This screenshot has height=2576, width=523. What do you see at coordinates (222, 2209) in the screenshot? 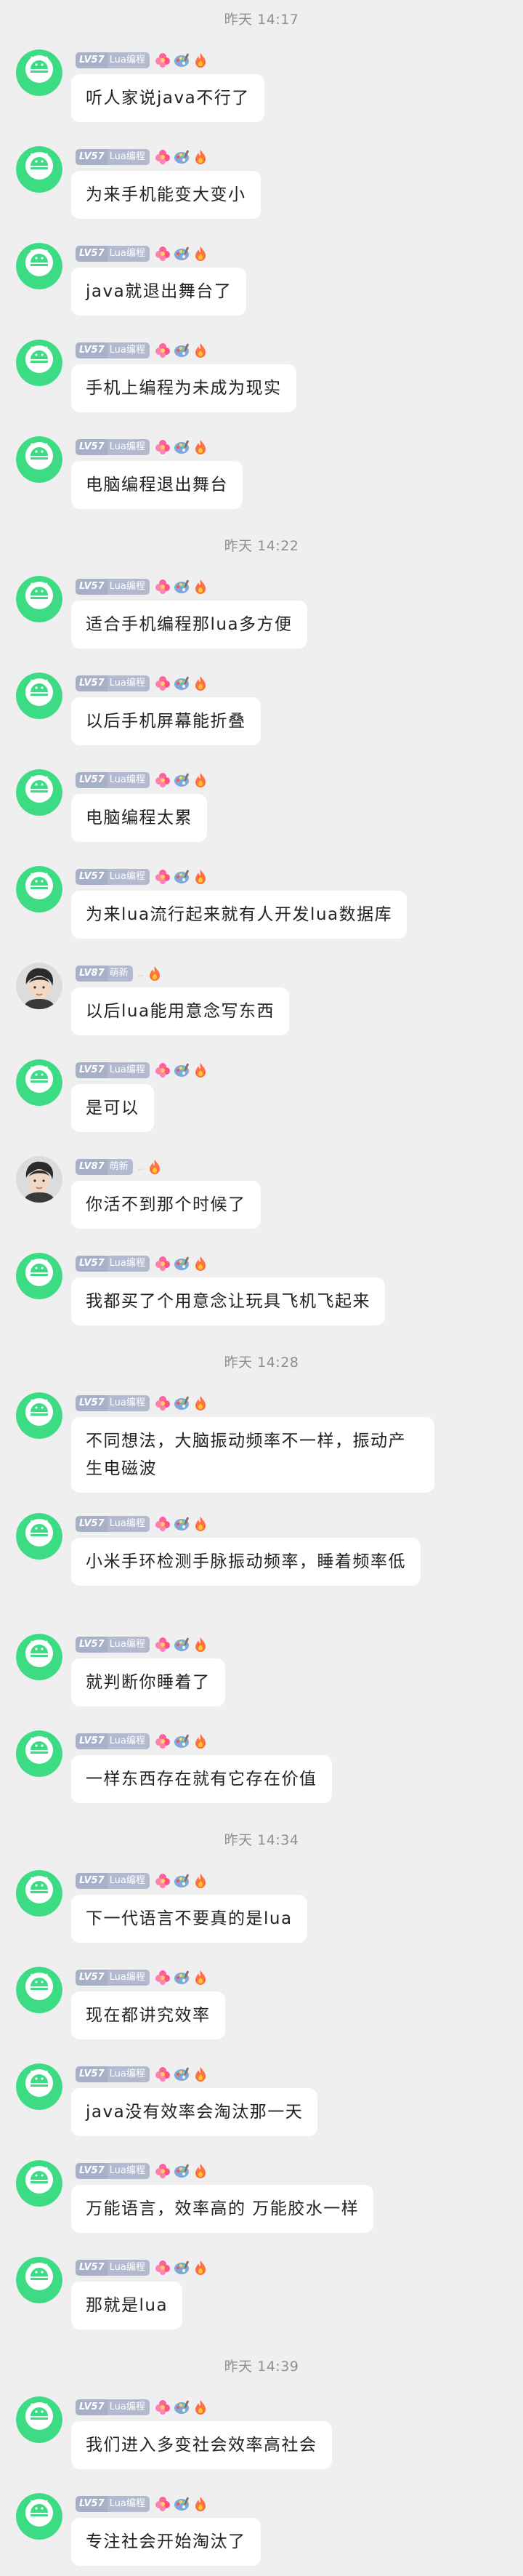
I see `message-bubble: 万能语言，效率高的 万能胶水一样` at bounding box center [222, 2209].